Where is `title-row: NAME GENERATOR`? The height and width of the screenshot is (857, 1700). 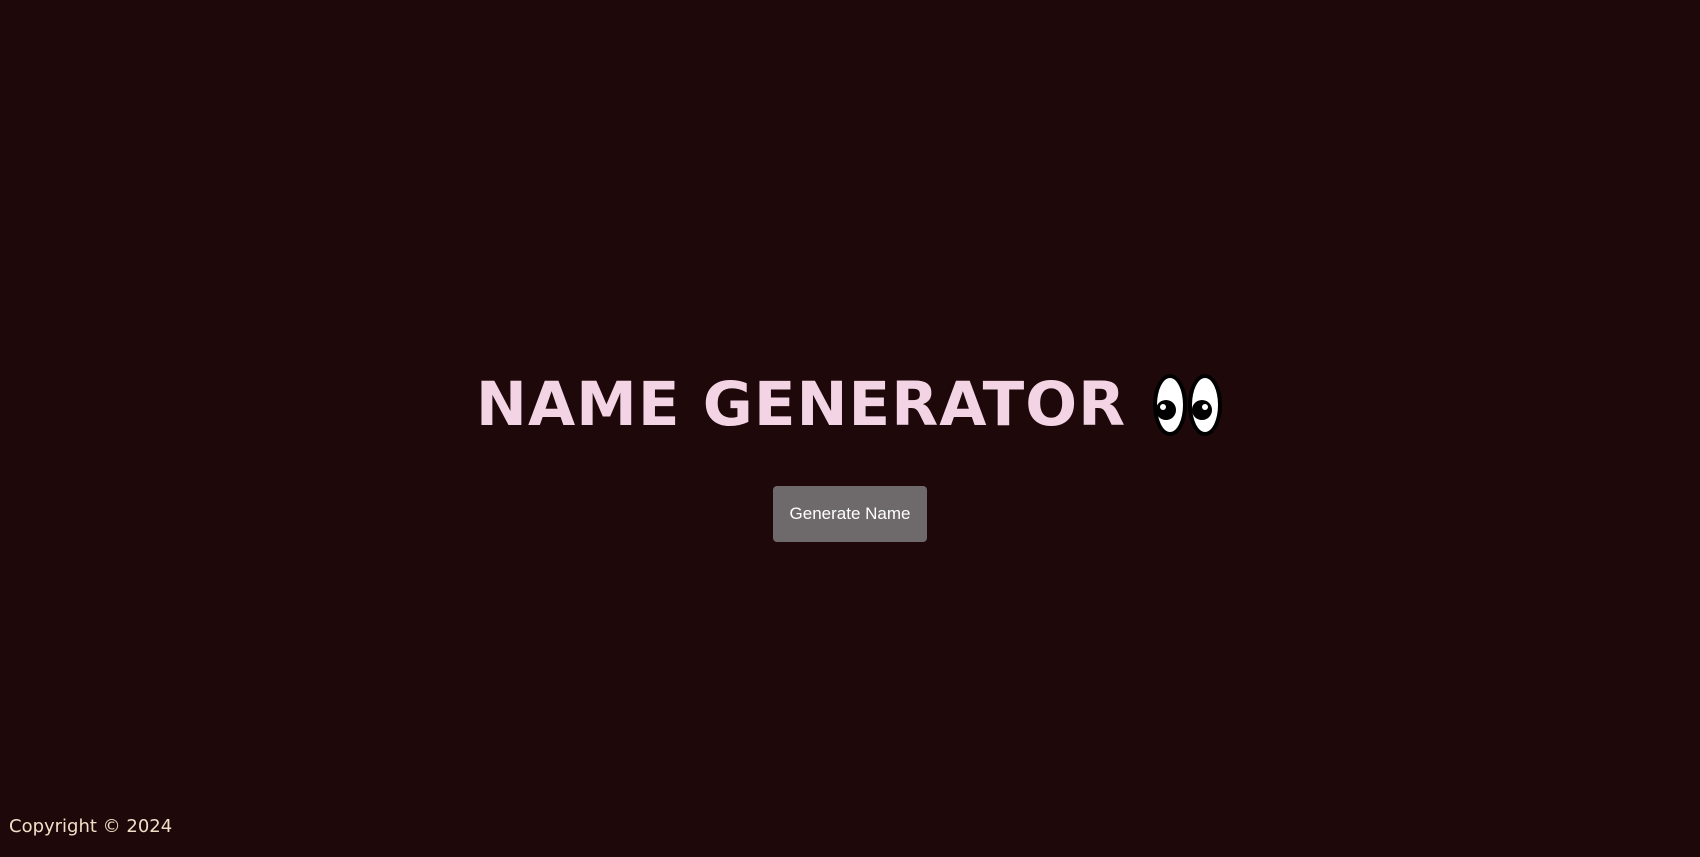
title-row: NAME GENERATOR is located at coordinates (850, 405).